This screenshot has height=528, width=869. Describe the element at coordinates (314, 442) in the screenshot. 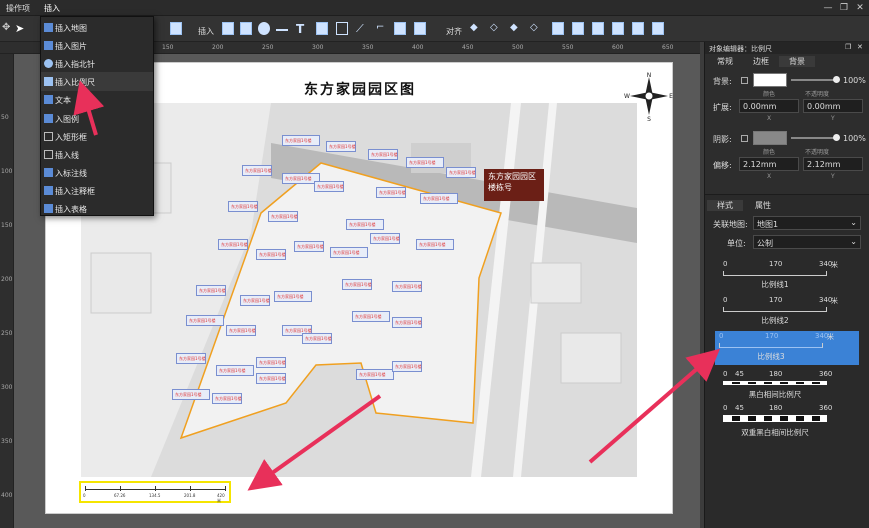

I see `arrow-to-scalebar` at that location.